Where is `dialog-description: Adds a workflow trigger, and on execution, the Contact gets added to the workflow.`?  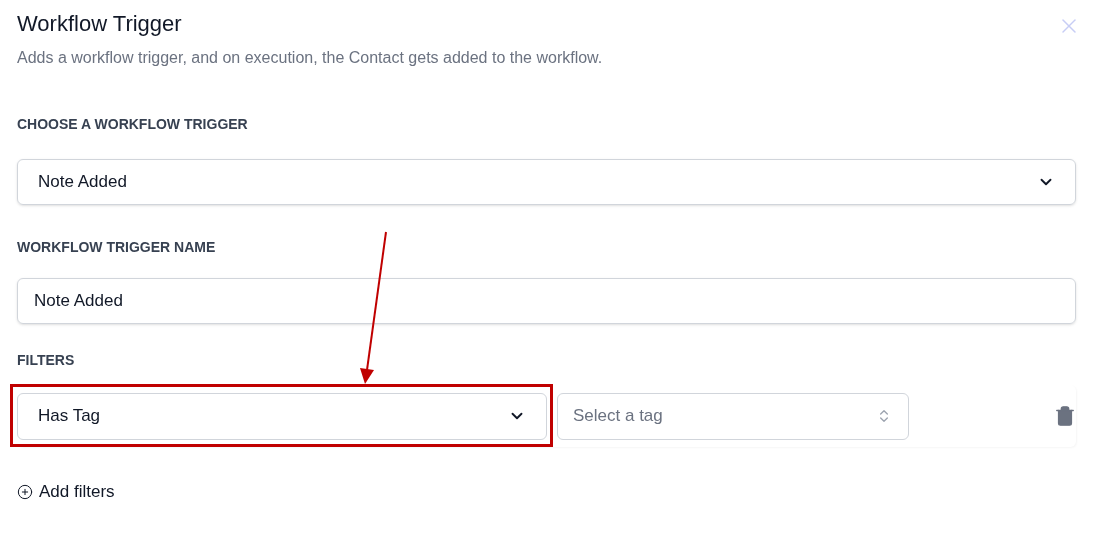
dialog-description: Adds a workflow trigger, and on execution, the Contact gets added to the workflow. is located at coordinates (310, 58).